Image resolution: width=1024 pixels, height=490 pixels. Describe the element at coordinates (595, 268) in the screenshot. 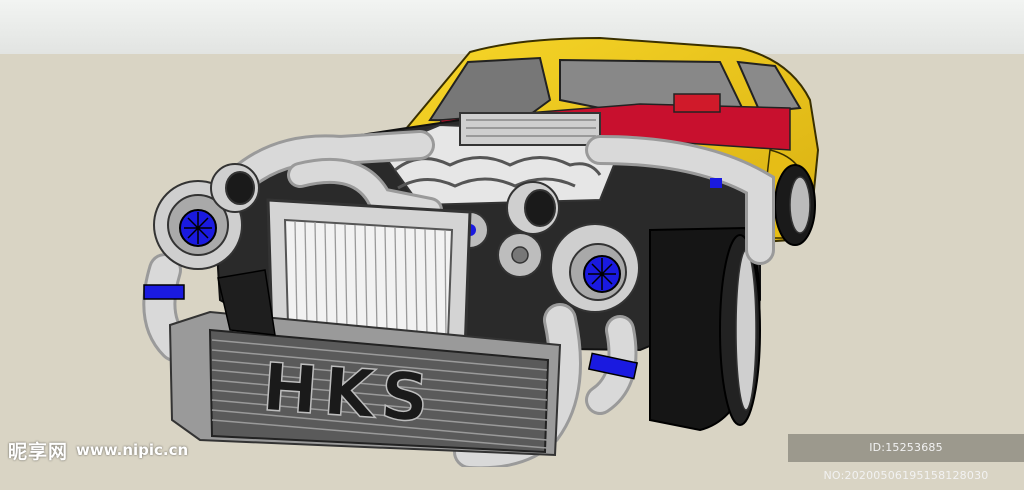

I see `turbo-right` at that location.